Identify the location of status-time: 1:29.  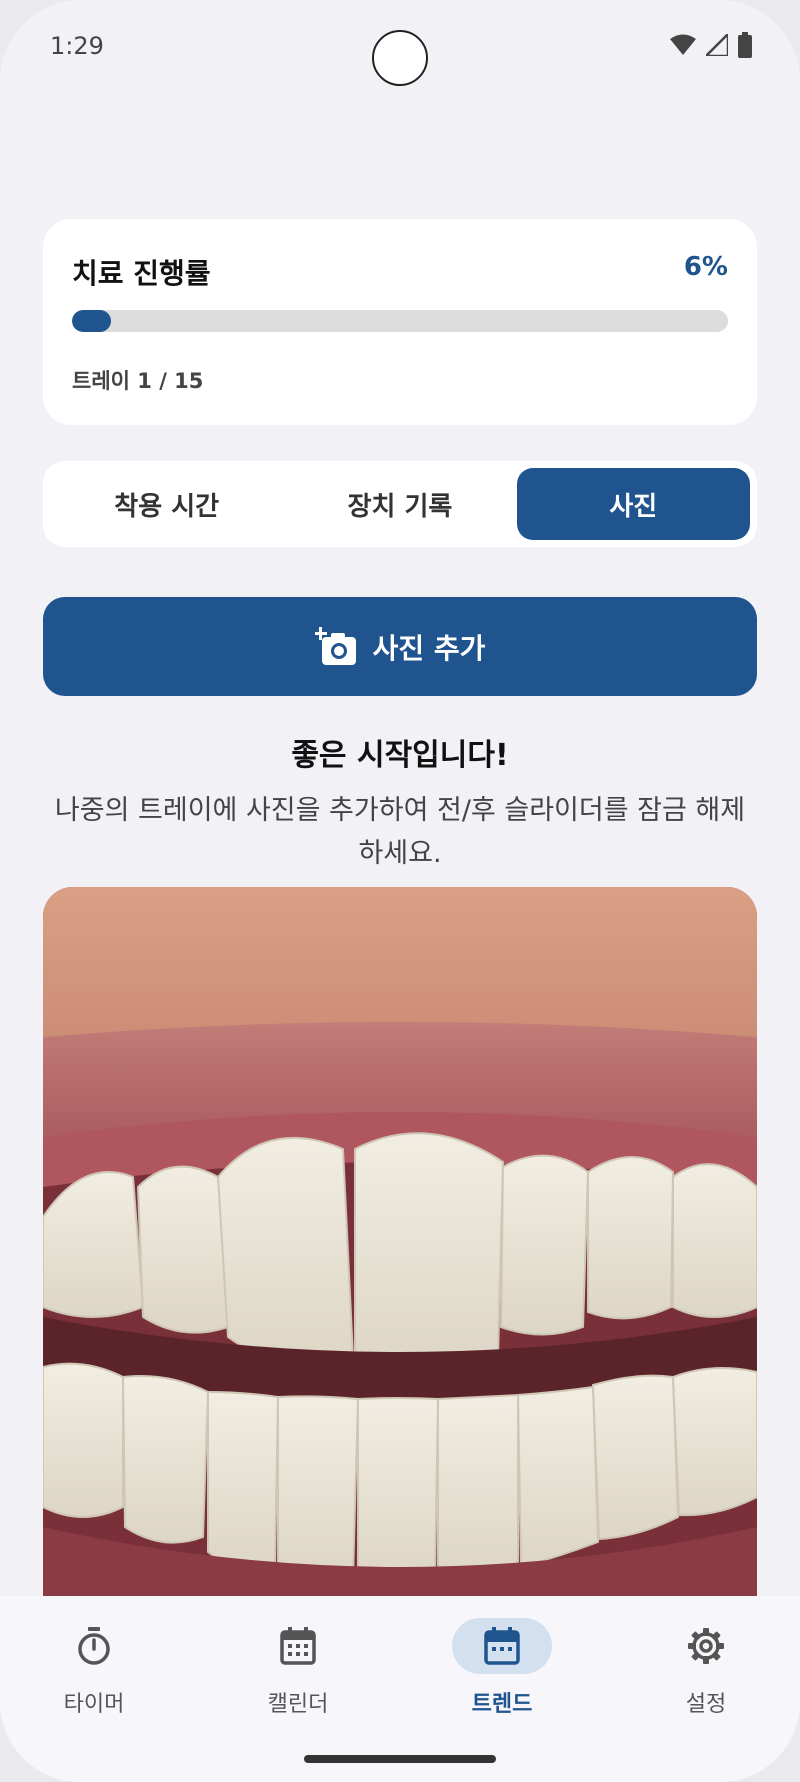
(77, 46).